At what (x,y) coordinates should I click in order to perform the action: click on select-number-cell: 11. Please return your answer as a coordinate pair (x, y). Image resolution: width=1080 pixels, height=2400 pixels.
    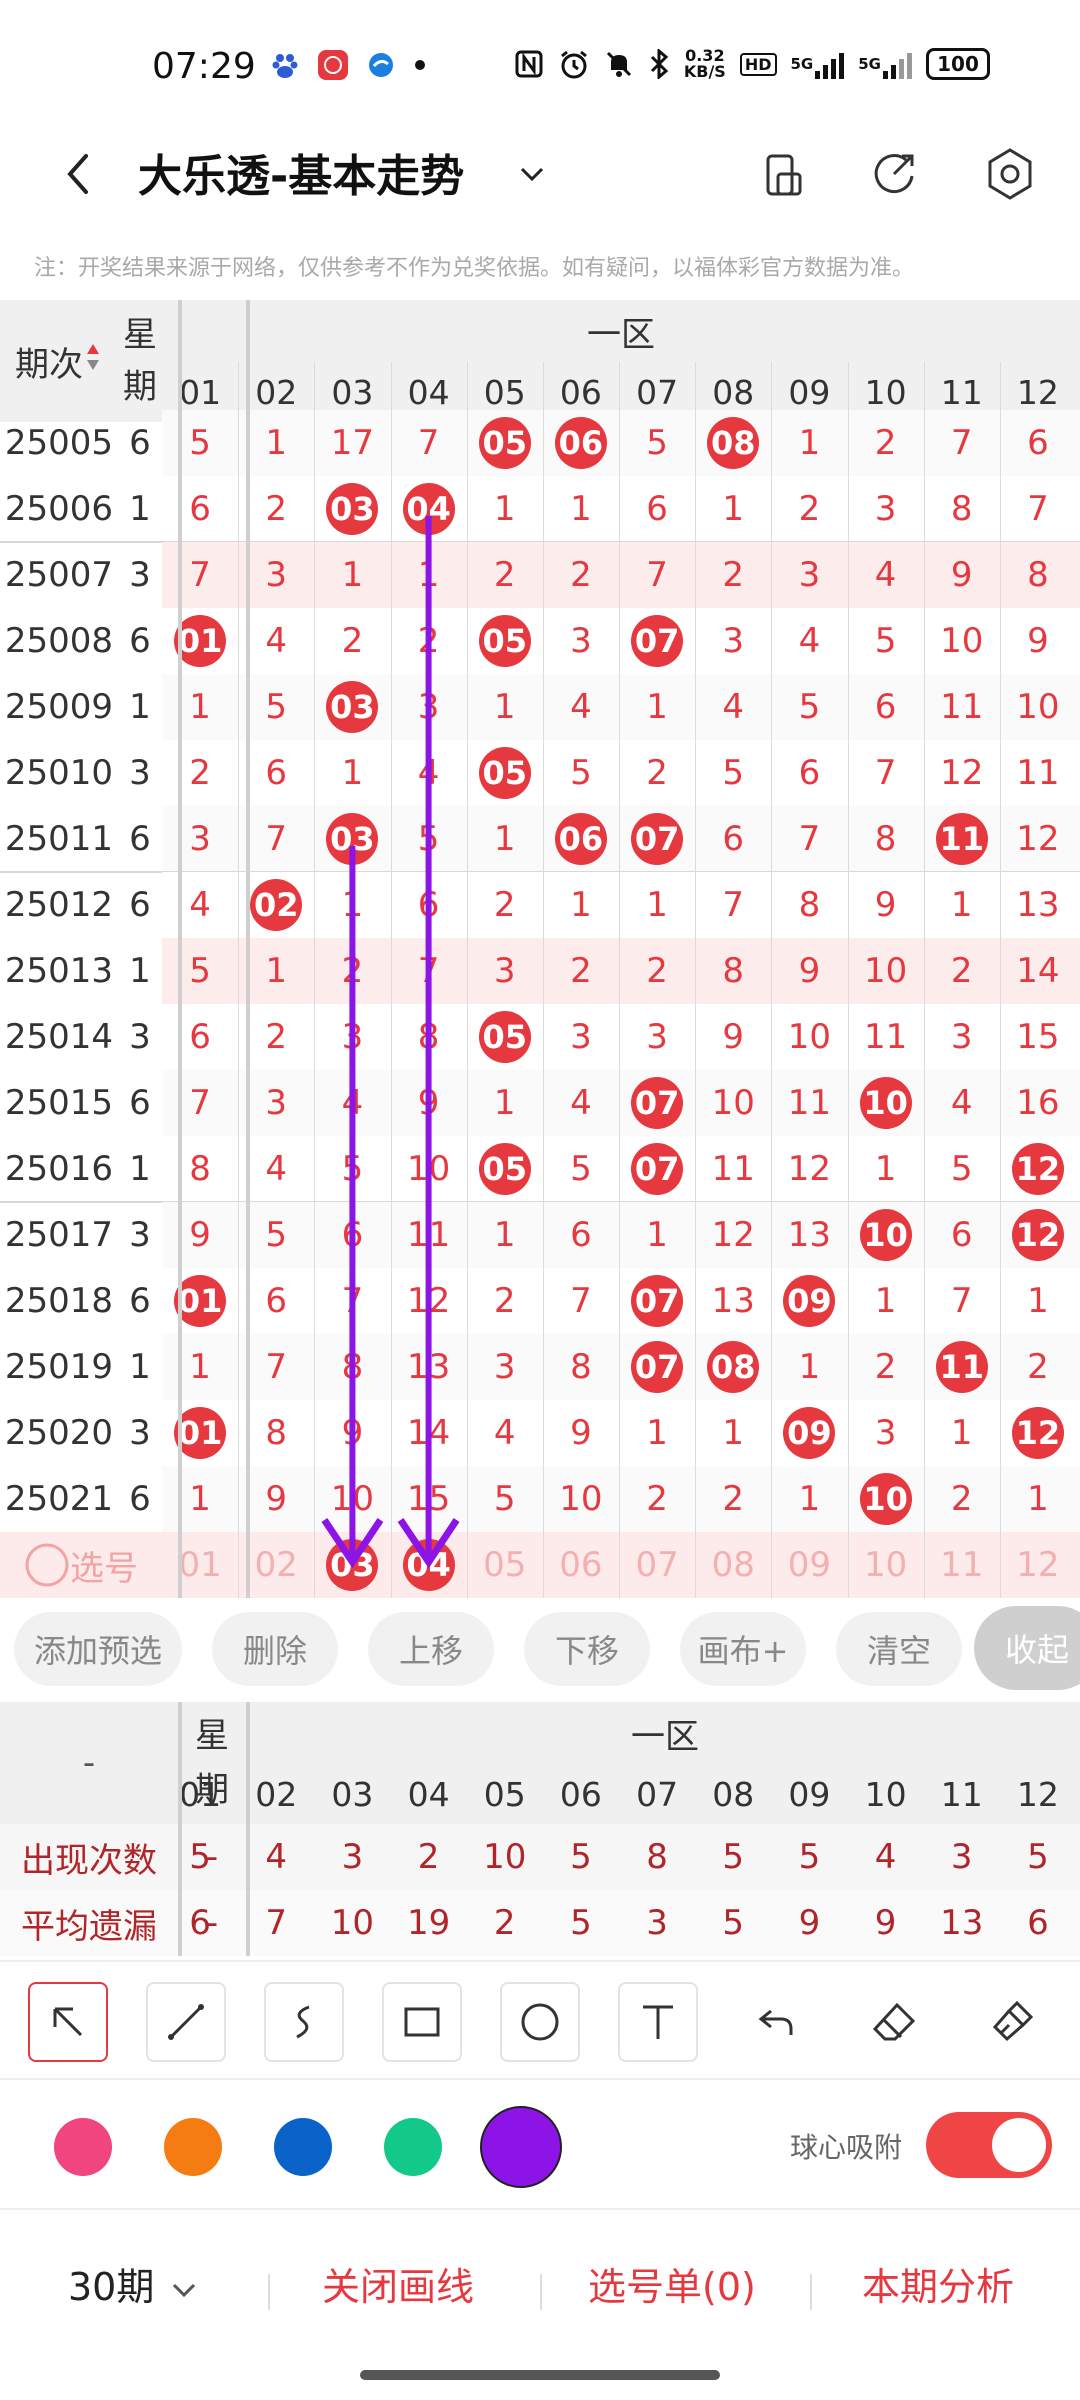
    Looking at the image, I should click on (962, 1565).